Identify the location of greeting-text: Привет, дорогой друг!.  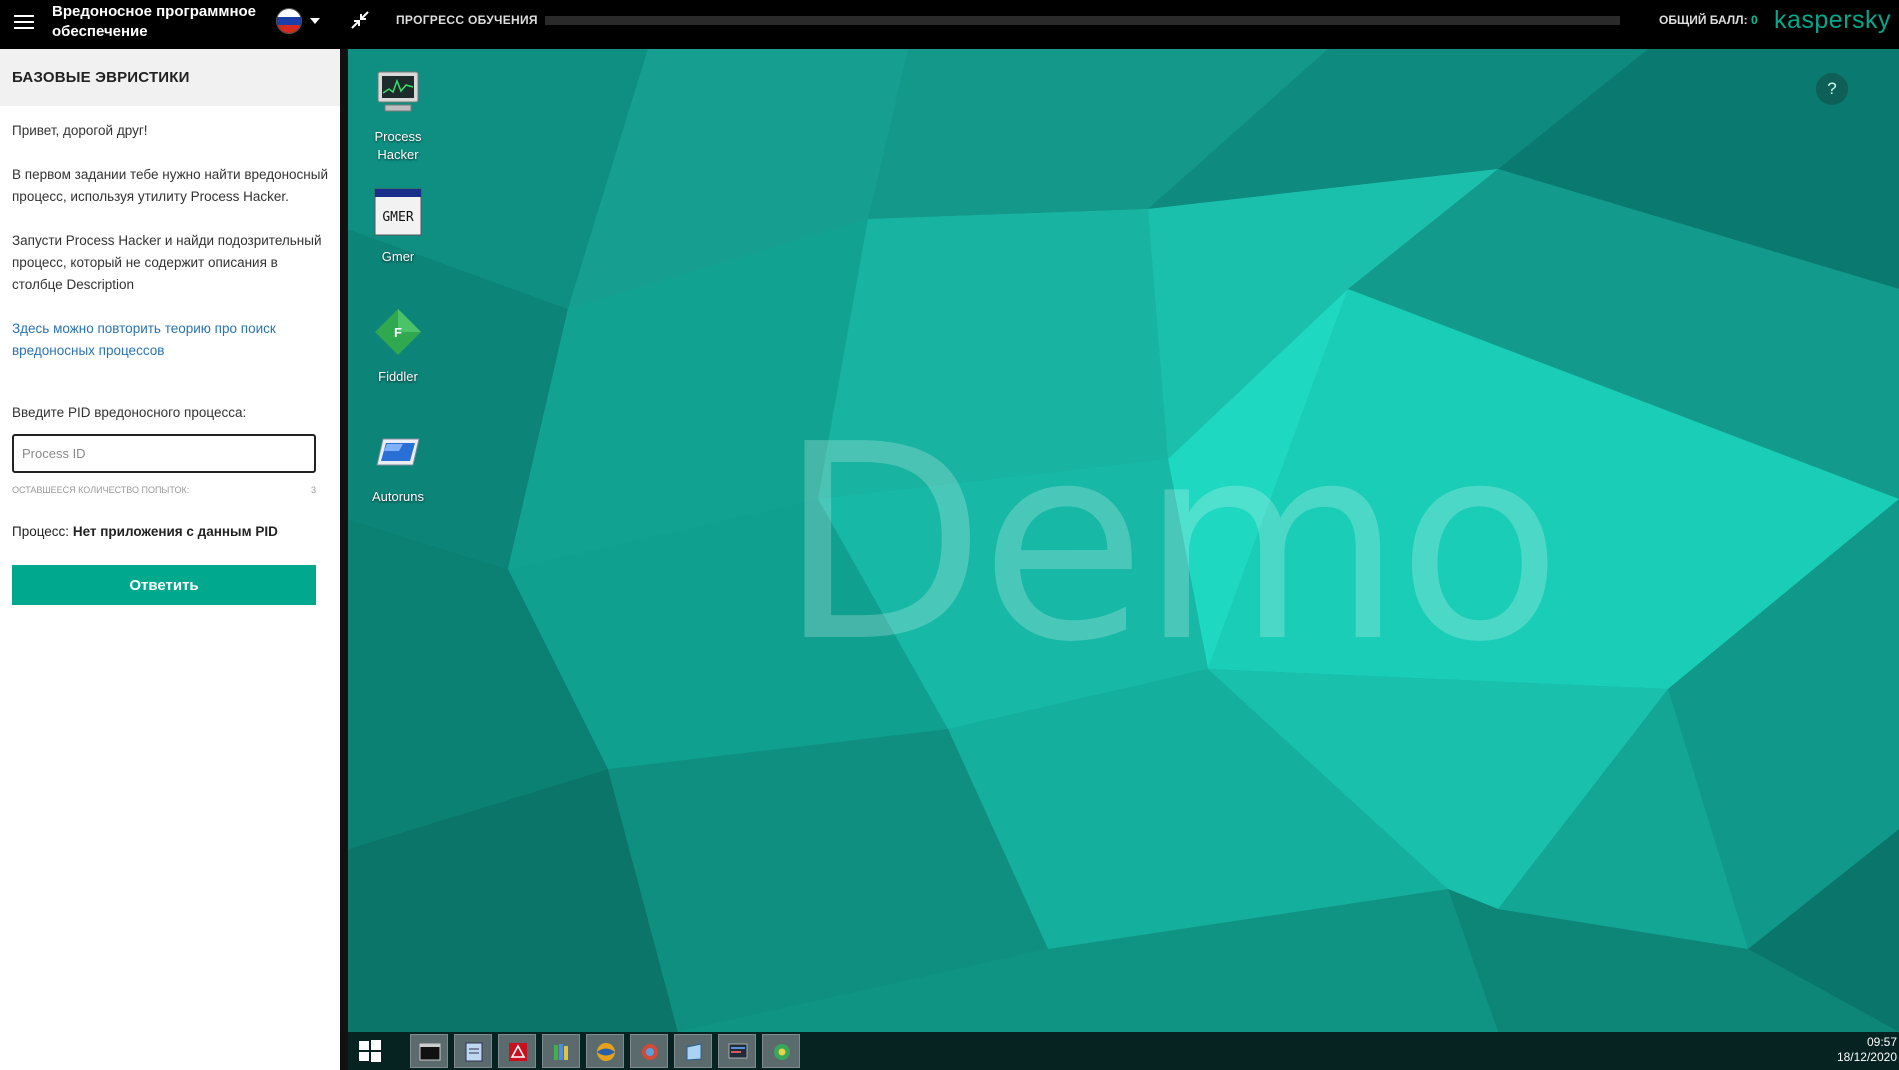
(80, 130).